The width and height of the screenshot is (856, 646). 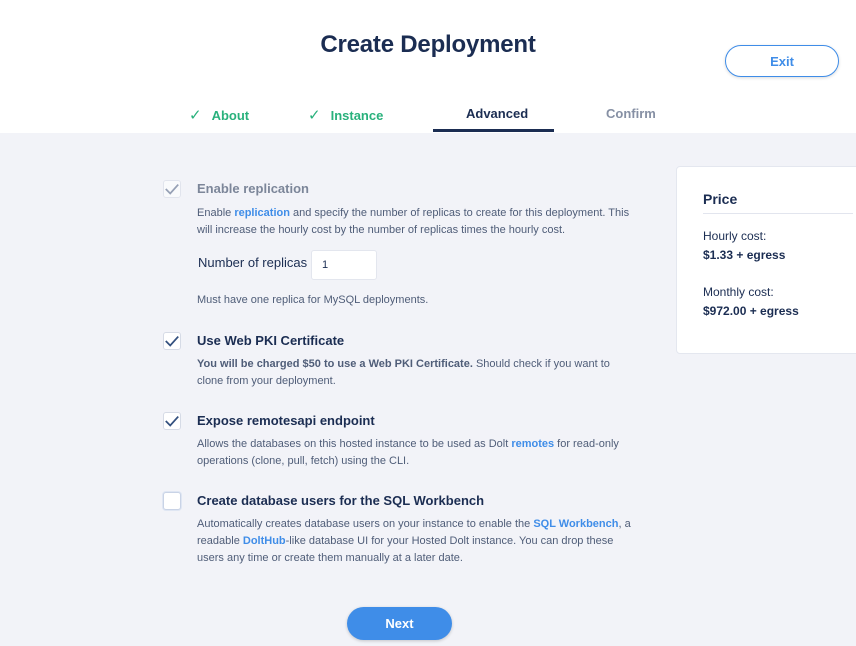 What do you see at coordinates (751, 311) in the screenshot?
I see `monthly-cost-value: $972.00 + egress` at bounding box center [751, 311].